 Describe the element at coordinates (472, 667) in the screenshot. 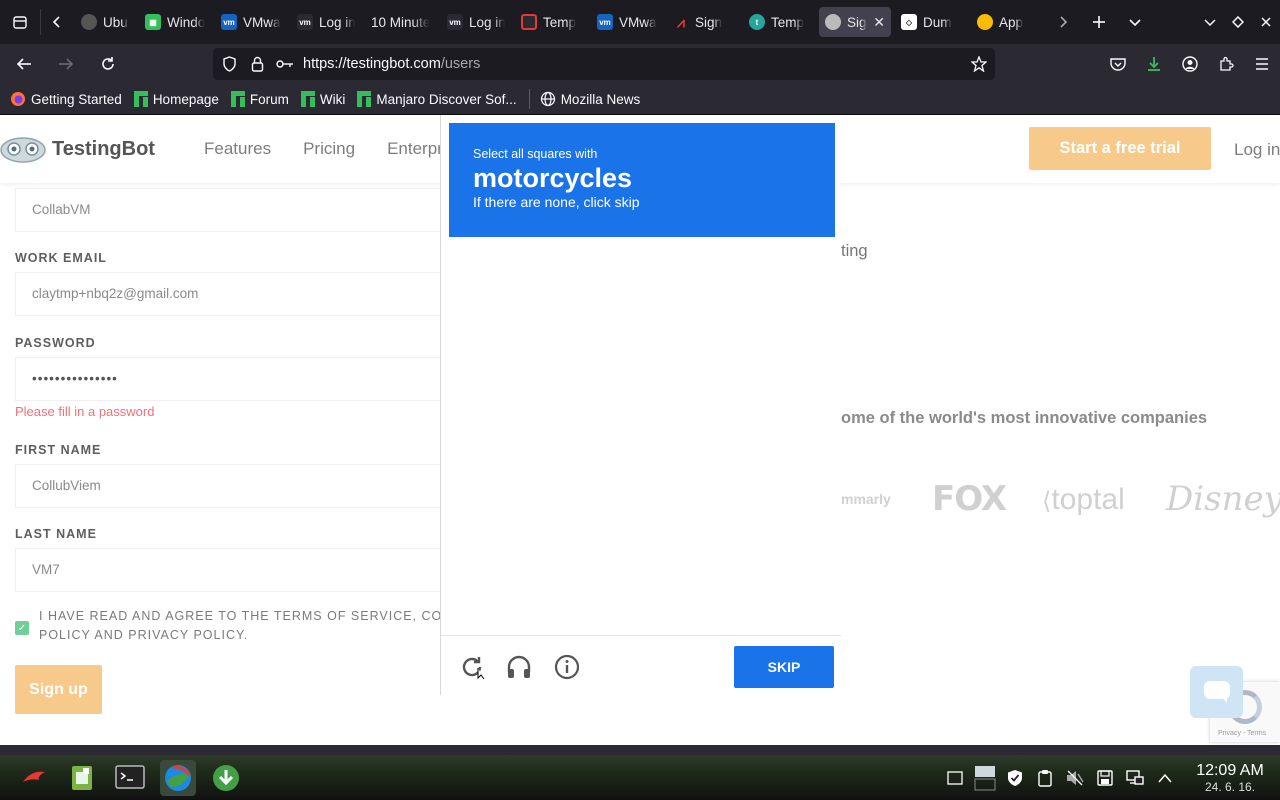

I see `captcha-reload-button` at that location.